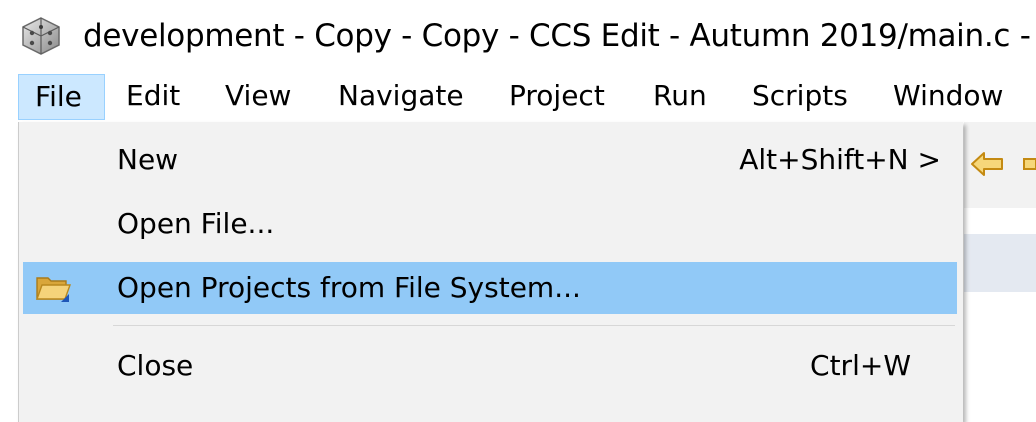 The width and height of the screenshot is (1036, 422). Describe the element at coordinates (53, 289) in the screenshot. I see `folder-icon` at that location.